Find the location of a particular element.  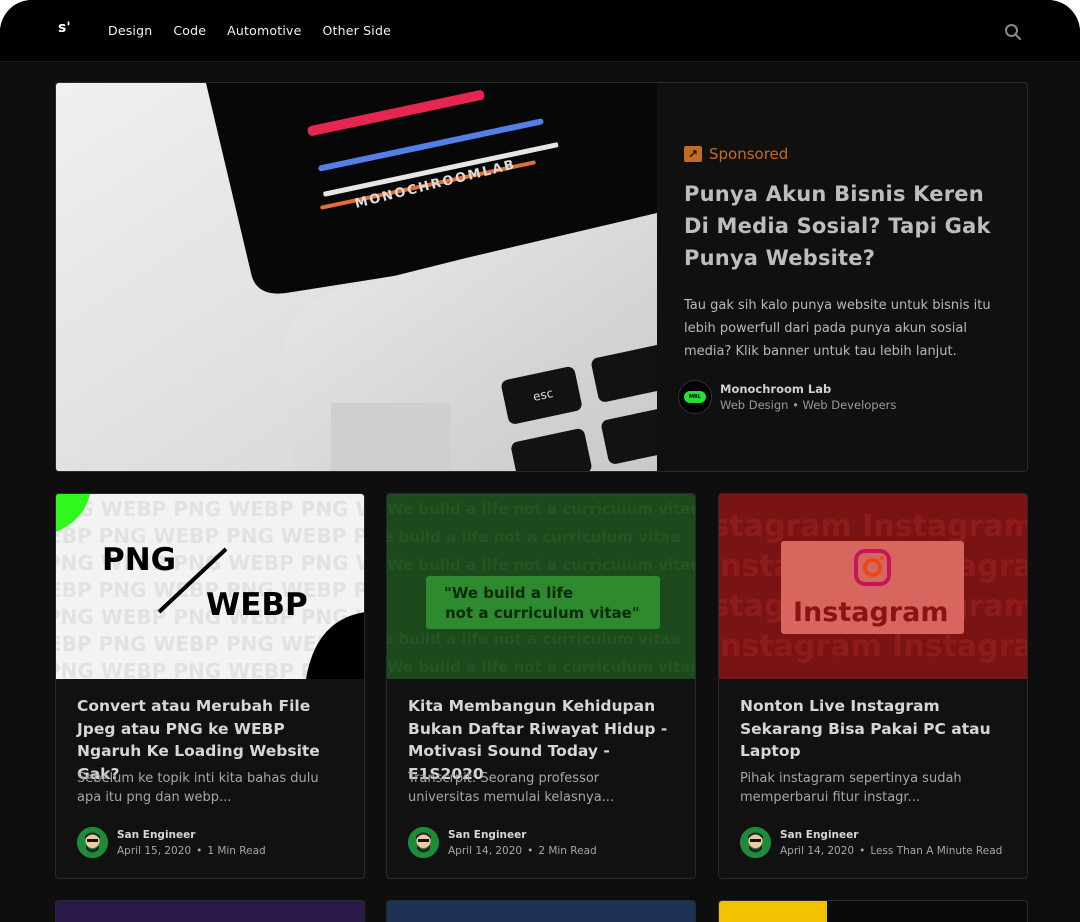

read-time: 2 Min Read is located at coordinates (567, 850).